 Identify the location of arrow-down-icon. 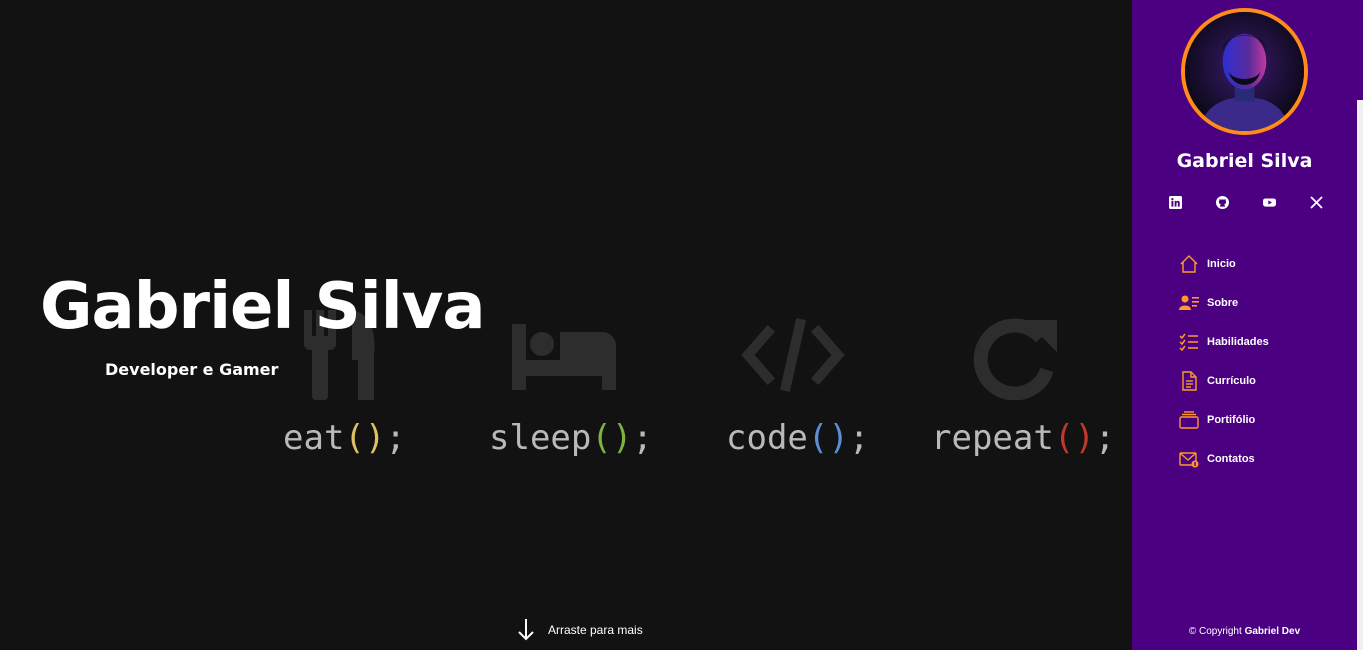
(526, 630).